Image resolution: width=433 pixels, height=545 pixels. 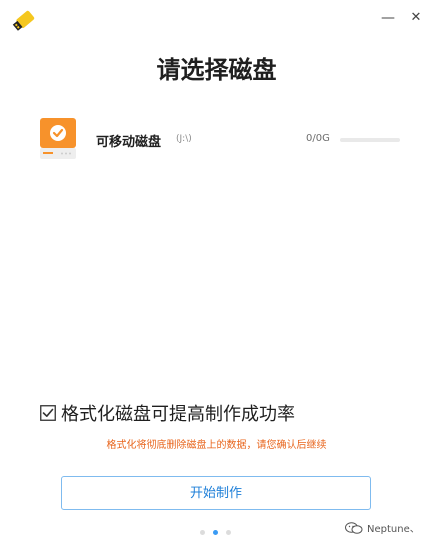 What do you see at coordinates (216, 70) in the screenshot?
I see `page-title: 请选择磁盘` at bounding box center [216, 70].